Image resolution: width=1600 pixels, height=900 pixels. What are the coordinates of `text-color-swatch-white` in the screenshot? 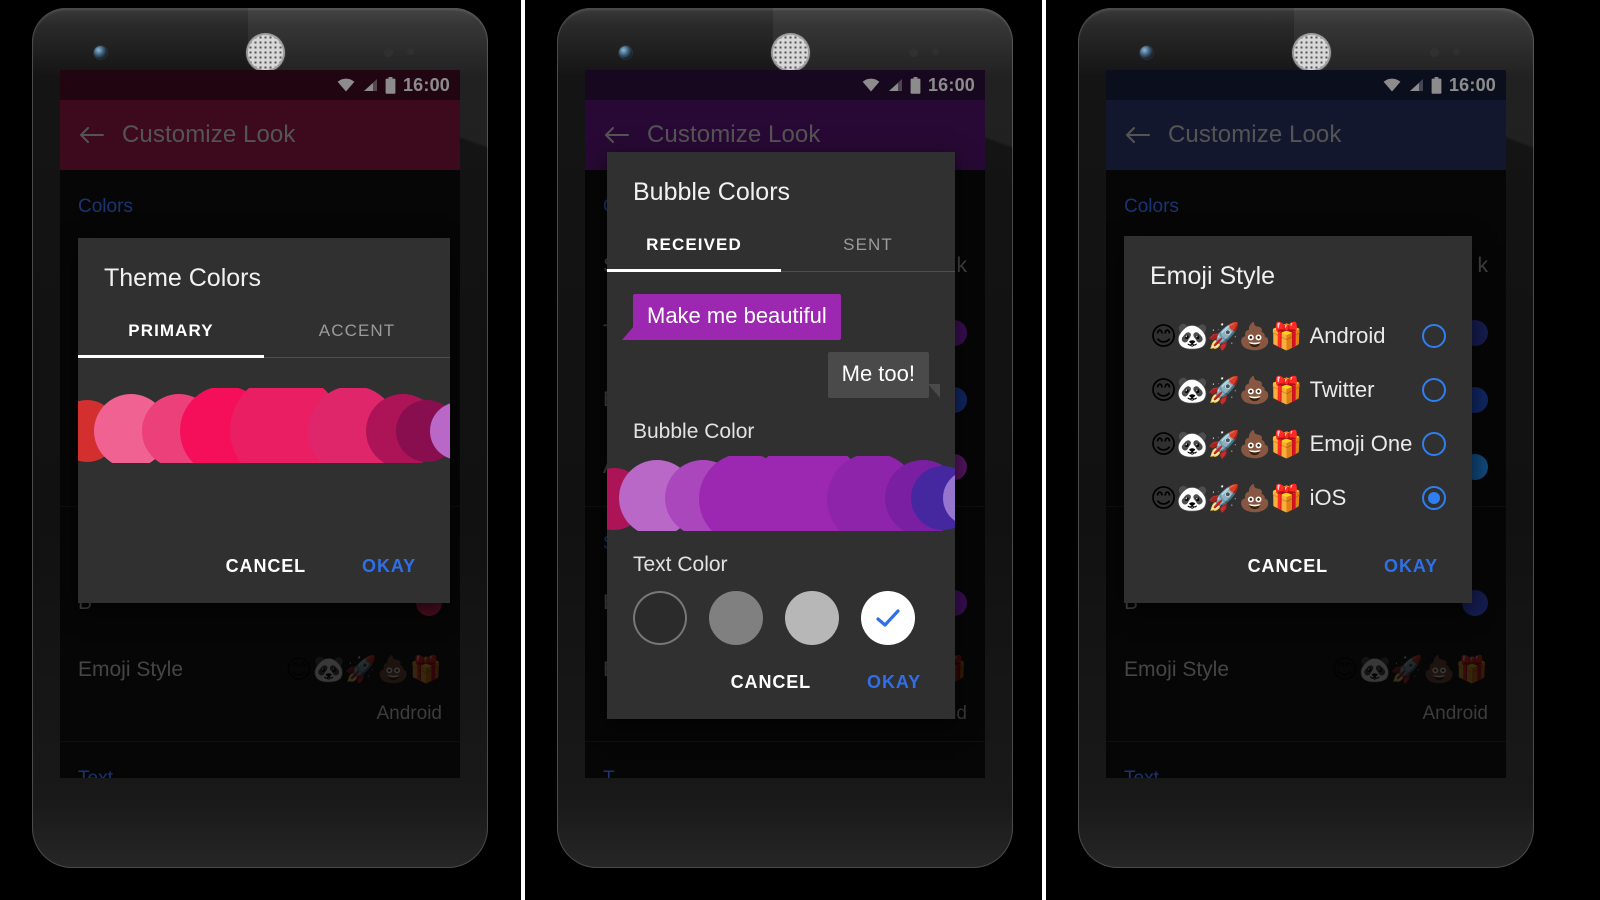 It's located at (888, 618).